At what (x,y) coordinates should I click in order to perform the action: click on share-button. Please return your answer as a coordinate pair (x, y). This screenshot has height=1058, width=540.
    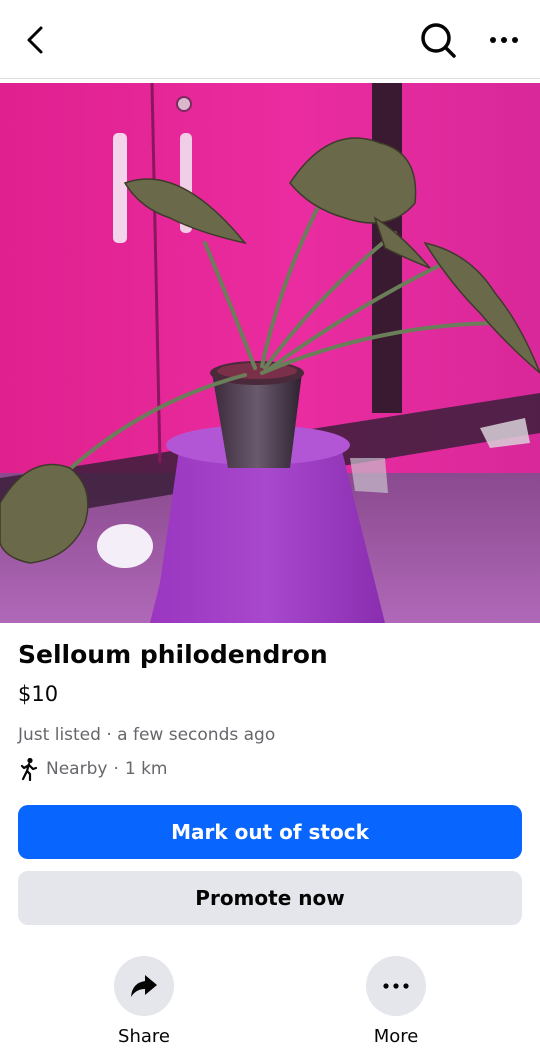
    Looking at the image, I should click on (144, 986).